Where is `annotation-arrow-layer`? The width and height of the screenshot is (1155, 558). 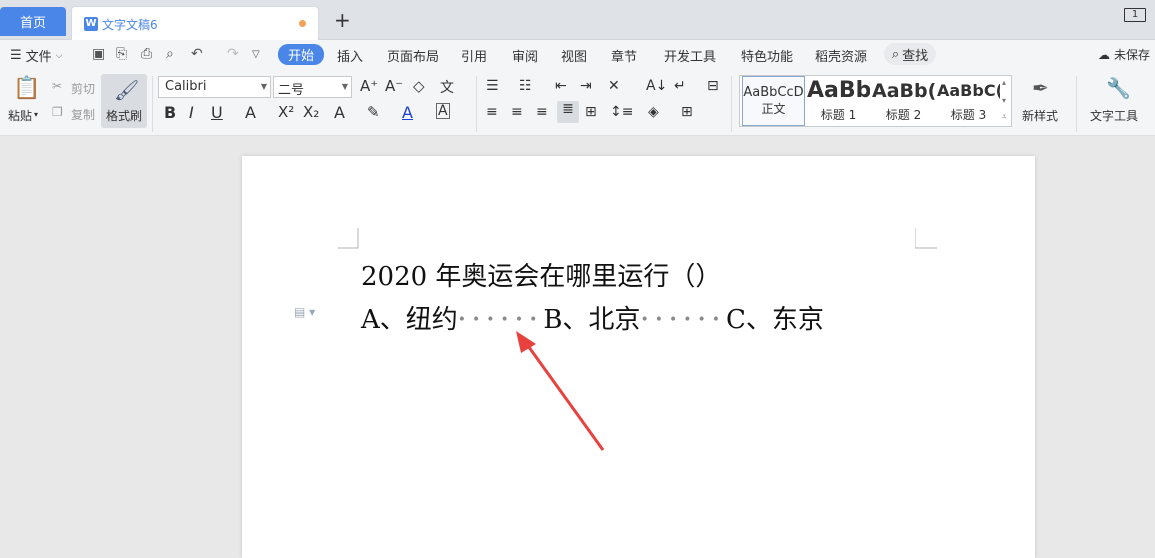 annotation-arrow-layer is located at coordinates (560, 391).